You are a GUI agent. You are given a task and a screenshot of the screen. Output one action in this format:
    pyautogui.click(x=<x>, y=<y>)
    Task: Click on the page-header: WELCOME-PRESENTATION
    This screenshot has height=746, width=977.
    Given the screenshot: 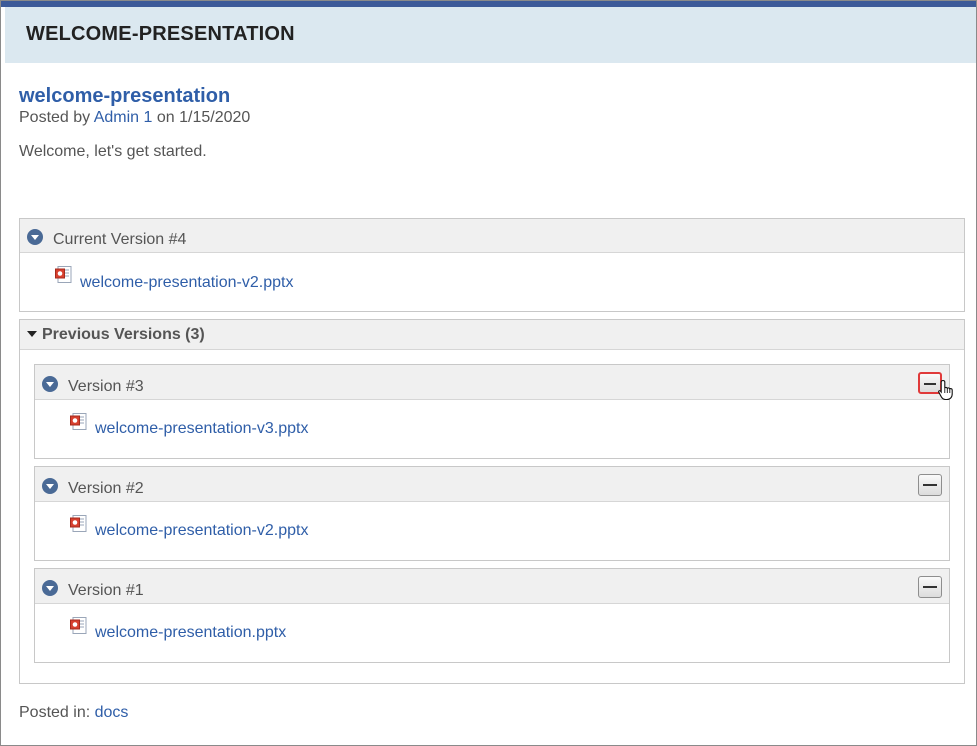 What is the action you would take?
    pyautogui.click(x=490, y=35)
    